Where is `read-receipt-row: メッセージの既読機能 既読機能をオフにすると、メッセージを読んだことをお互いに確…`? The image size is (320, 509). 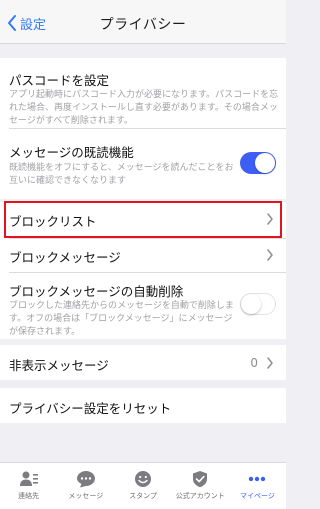
read-receipt-row: メッセージの既読機能 既読機能をオフにすると、メッセージを読んだことをお互いに確… is located at coordinates (143, 164).